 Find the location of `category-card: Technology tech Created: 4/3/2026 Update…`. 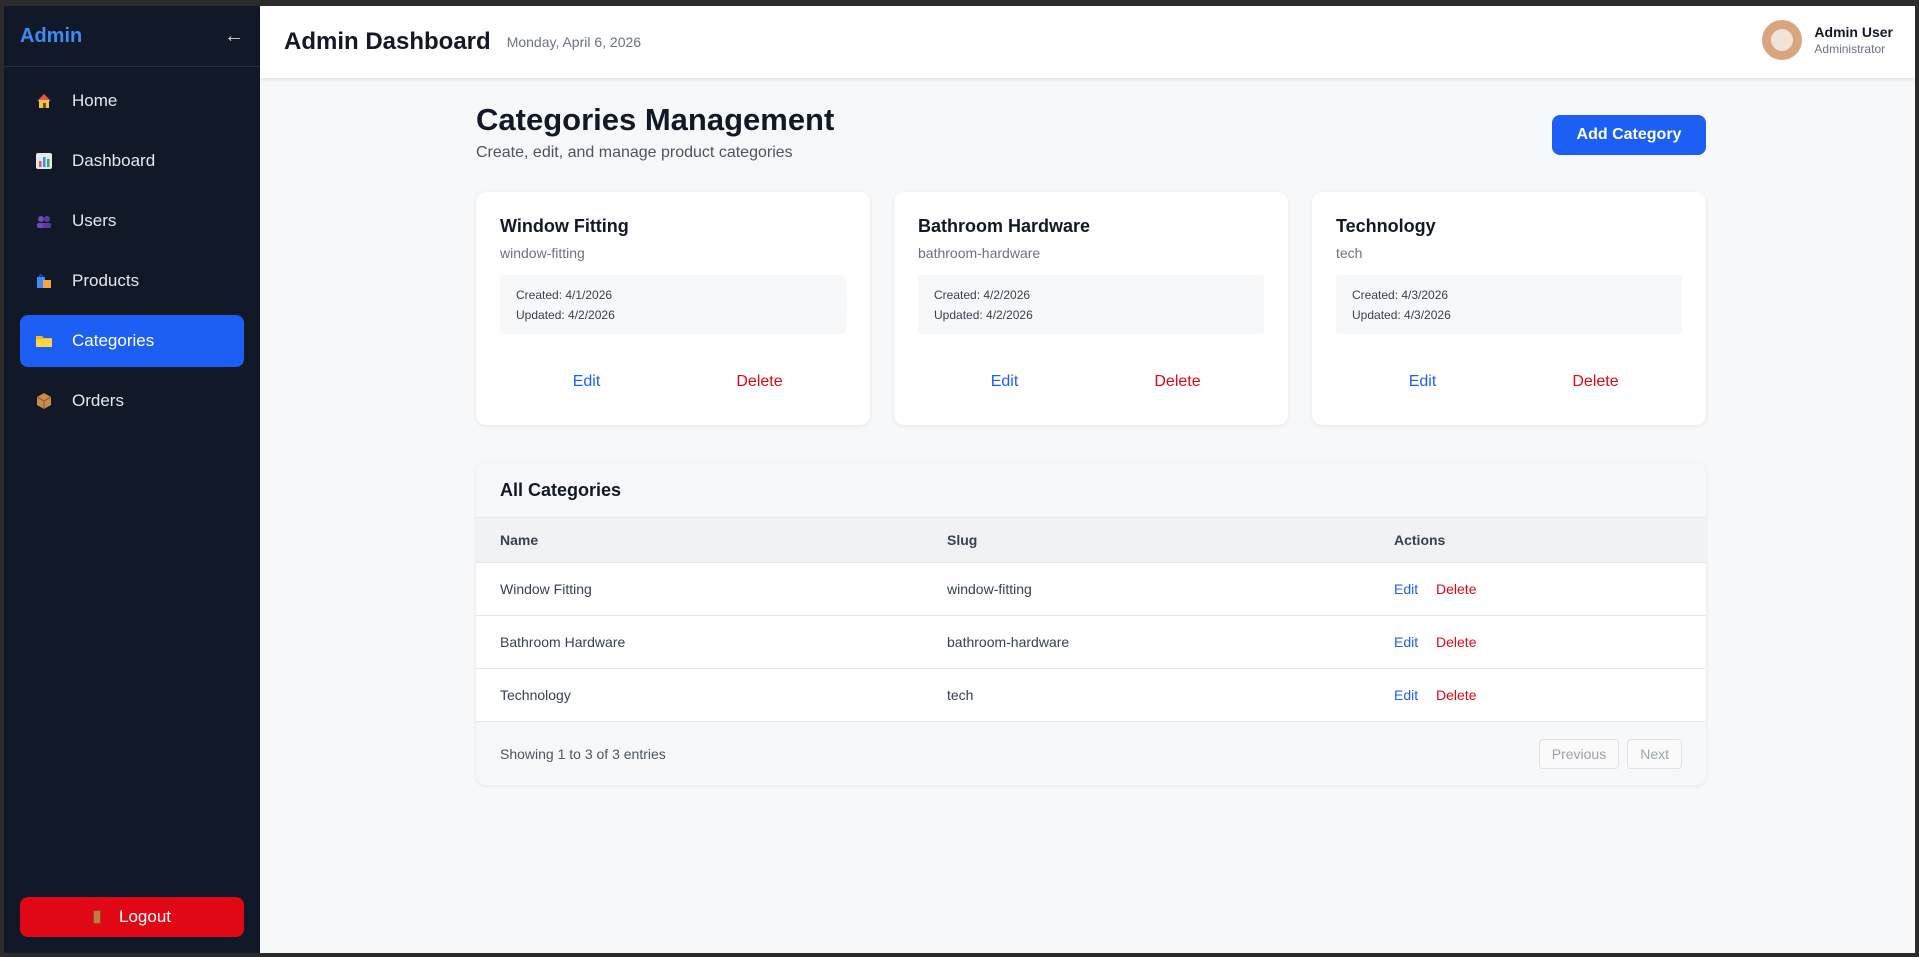

category-card: Technology tech Created: 4/3/2026 Update… is located at coordinates (1509, 308).